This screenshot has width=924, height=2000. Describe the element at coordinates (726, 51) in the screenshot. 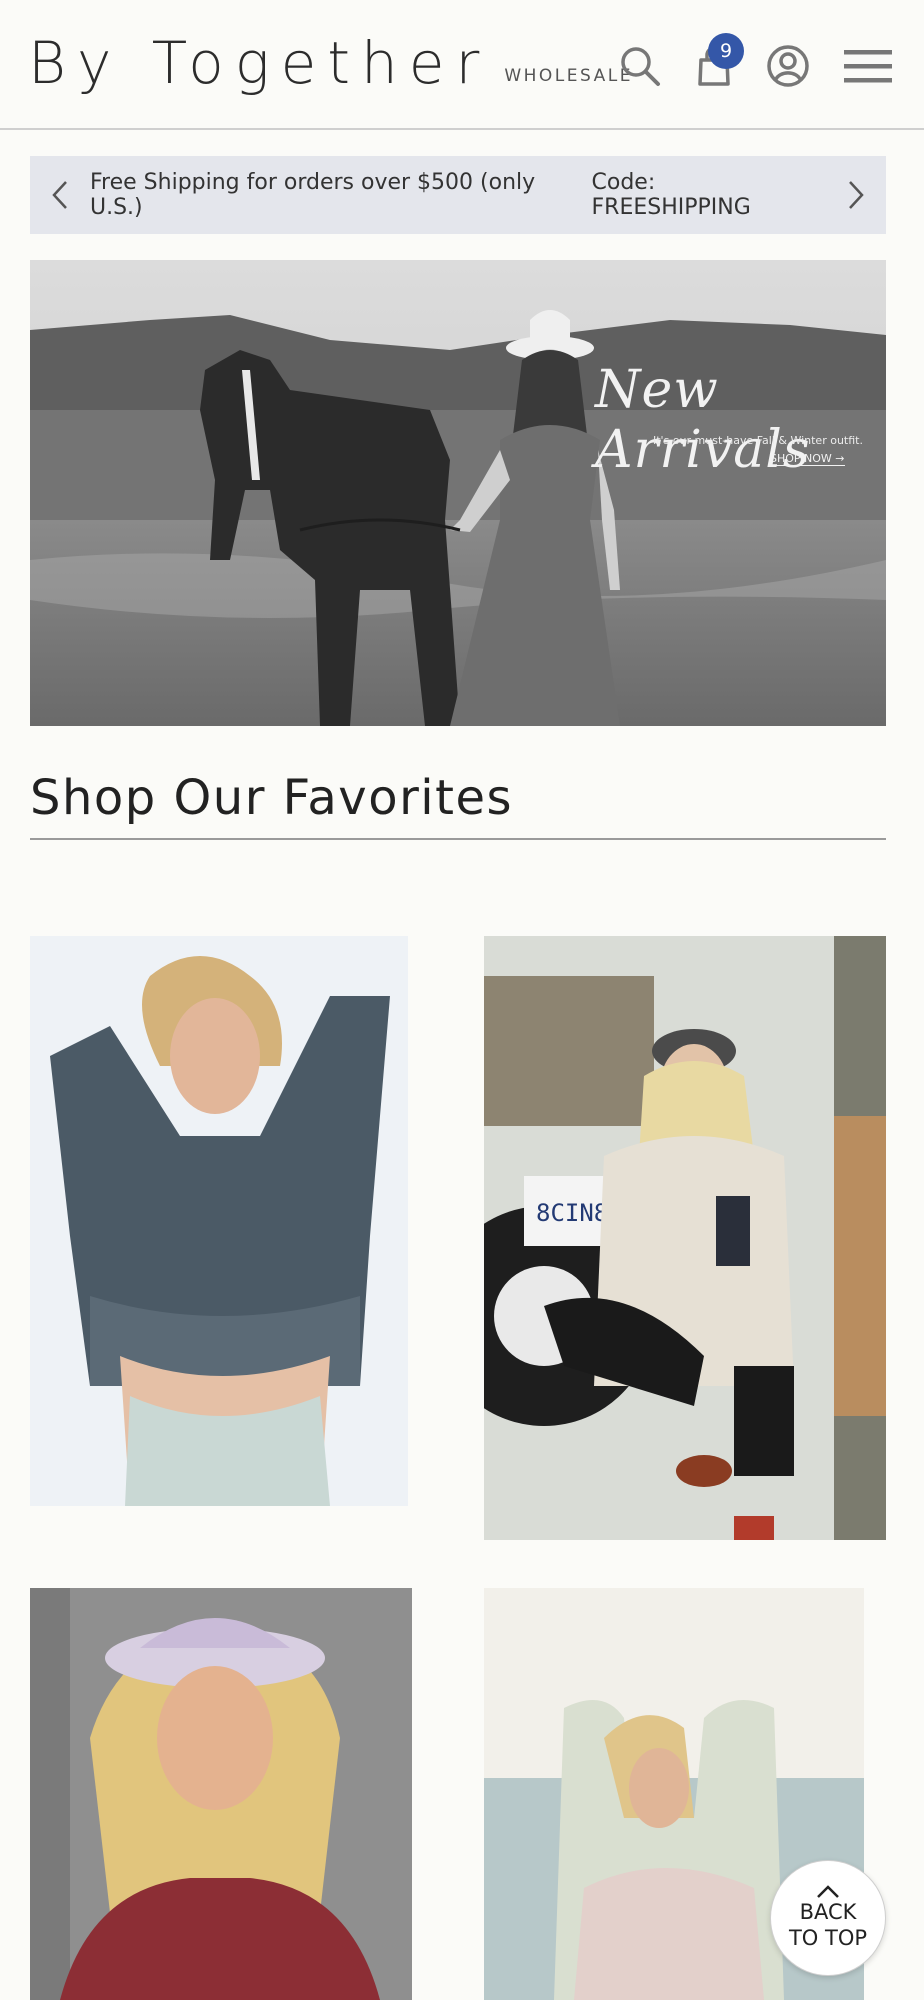

I see `cart-count-badge: 9` at that location.